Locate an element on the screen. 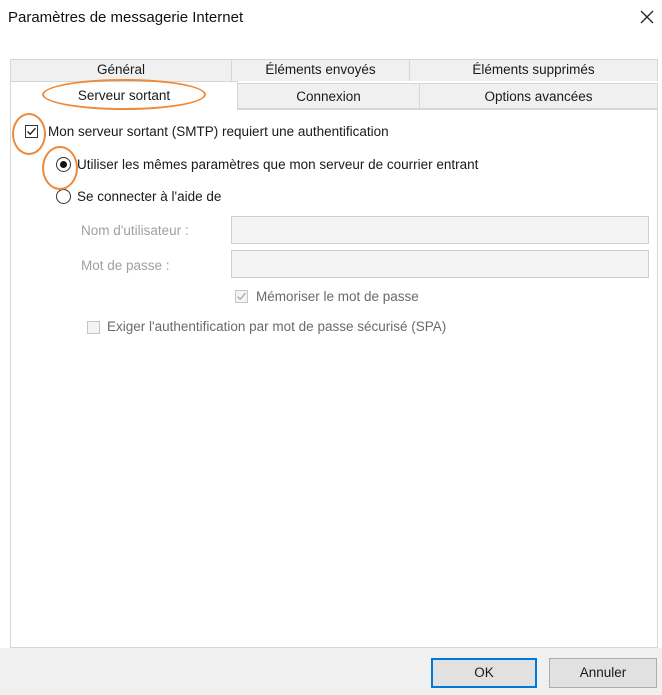 The image size is (662, 695). smtp-auth-checkbox is located at coordinates (31, 131).